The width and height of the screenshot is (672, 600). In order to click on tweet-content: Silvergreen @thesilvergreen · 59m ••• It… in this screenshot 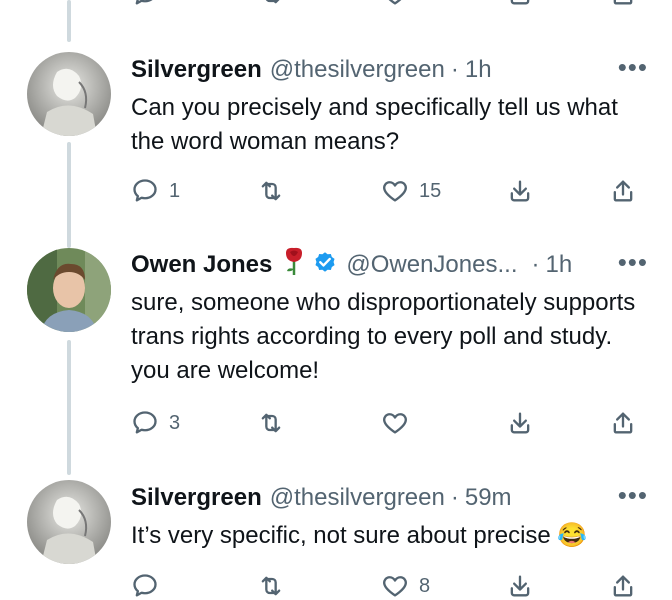, I will do `click(390, 517)`.